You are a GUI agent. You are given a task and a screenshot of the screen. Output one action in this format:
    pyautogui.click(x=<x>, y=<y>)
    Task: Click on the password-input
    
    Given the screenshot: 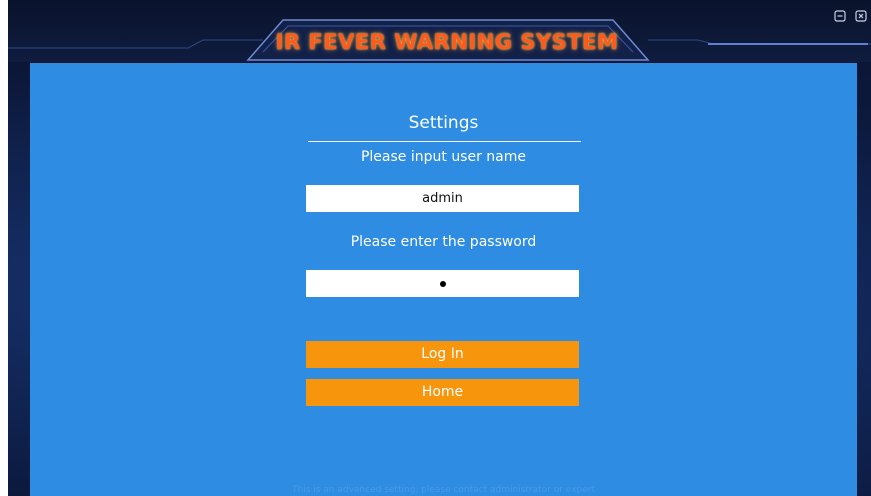 What is the action you would take?
    pyautogui.click(x=442, y=283)
    